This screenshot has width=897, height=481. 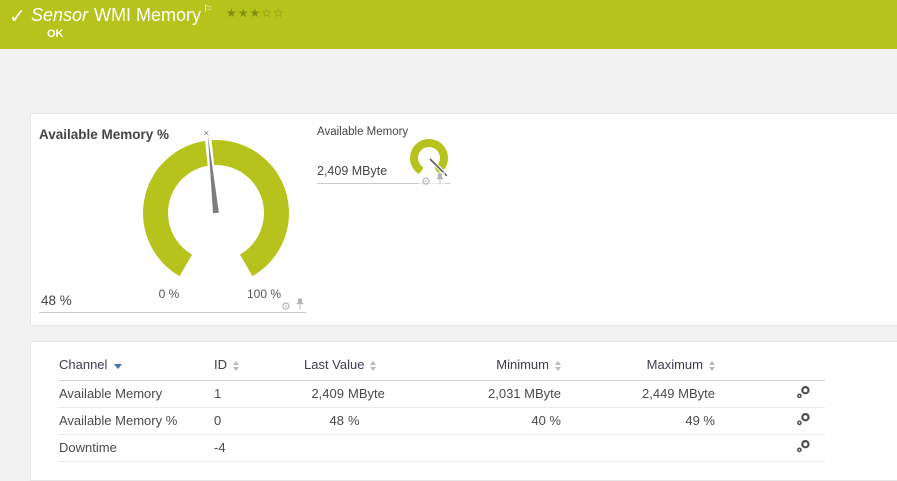 What do you see at coordinates (334, 365) in the screenshot?
I see `column-label: Last Value` at bounding box center [334, 365].